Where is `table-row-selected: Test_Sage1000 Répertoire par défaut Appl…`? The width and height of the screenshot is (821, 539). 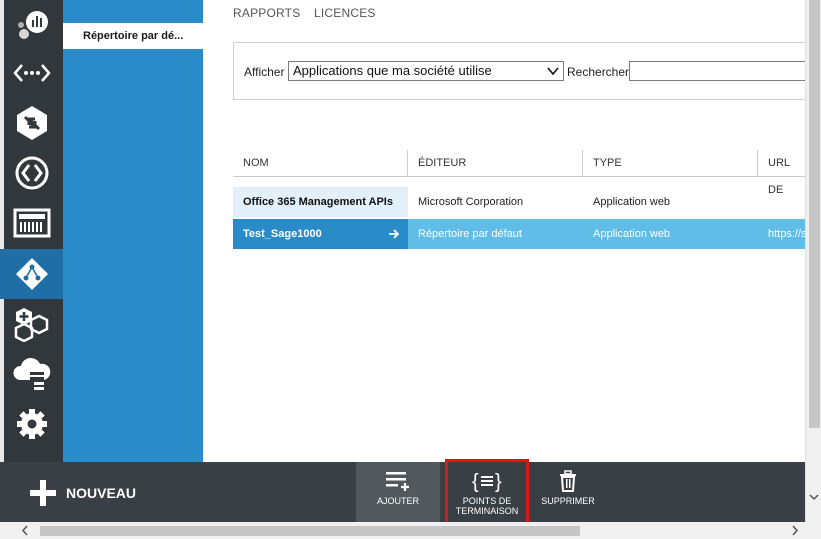 table-row-selected: Test_Sage1000 Répertoire par défaut Appl… is located at coordinates (520, 234).